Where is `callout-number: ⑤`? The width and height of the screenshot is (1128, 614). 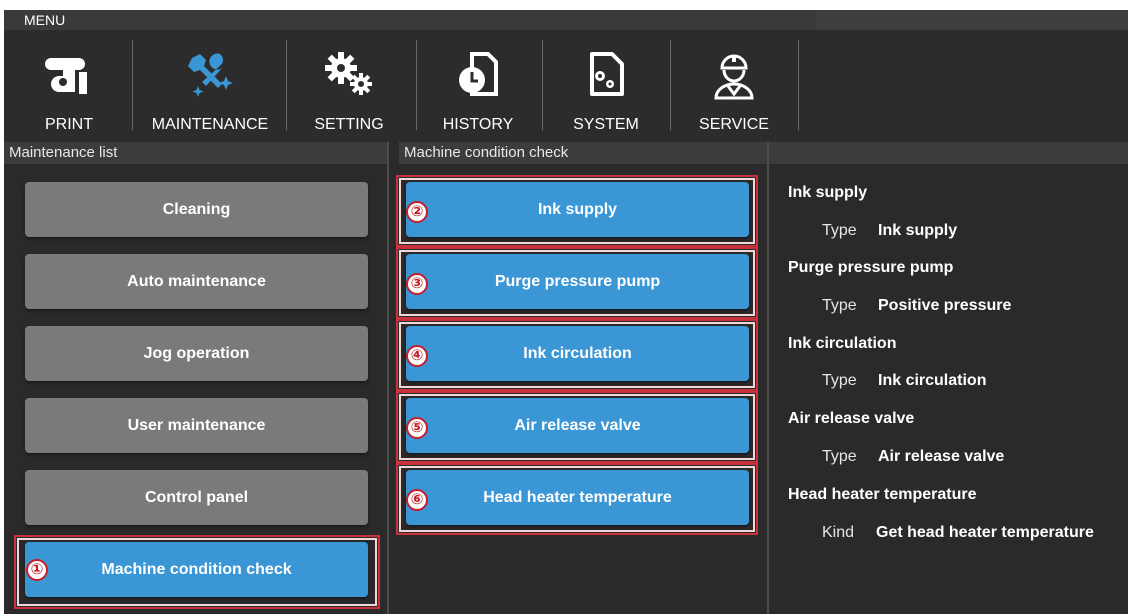 callout-number: ⑤ is located at coordinates (417, 428).